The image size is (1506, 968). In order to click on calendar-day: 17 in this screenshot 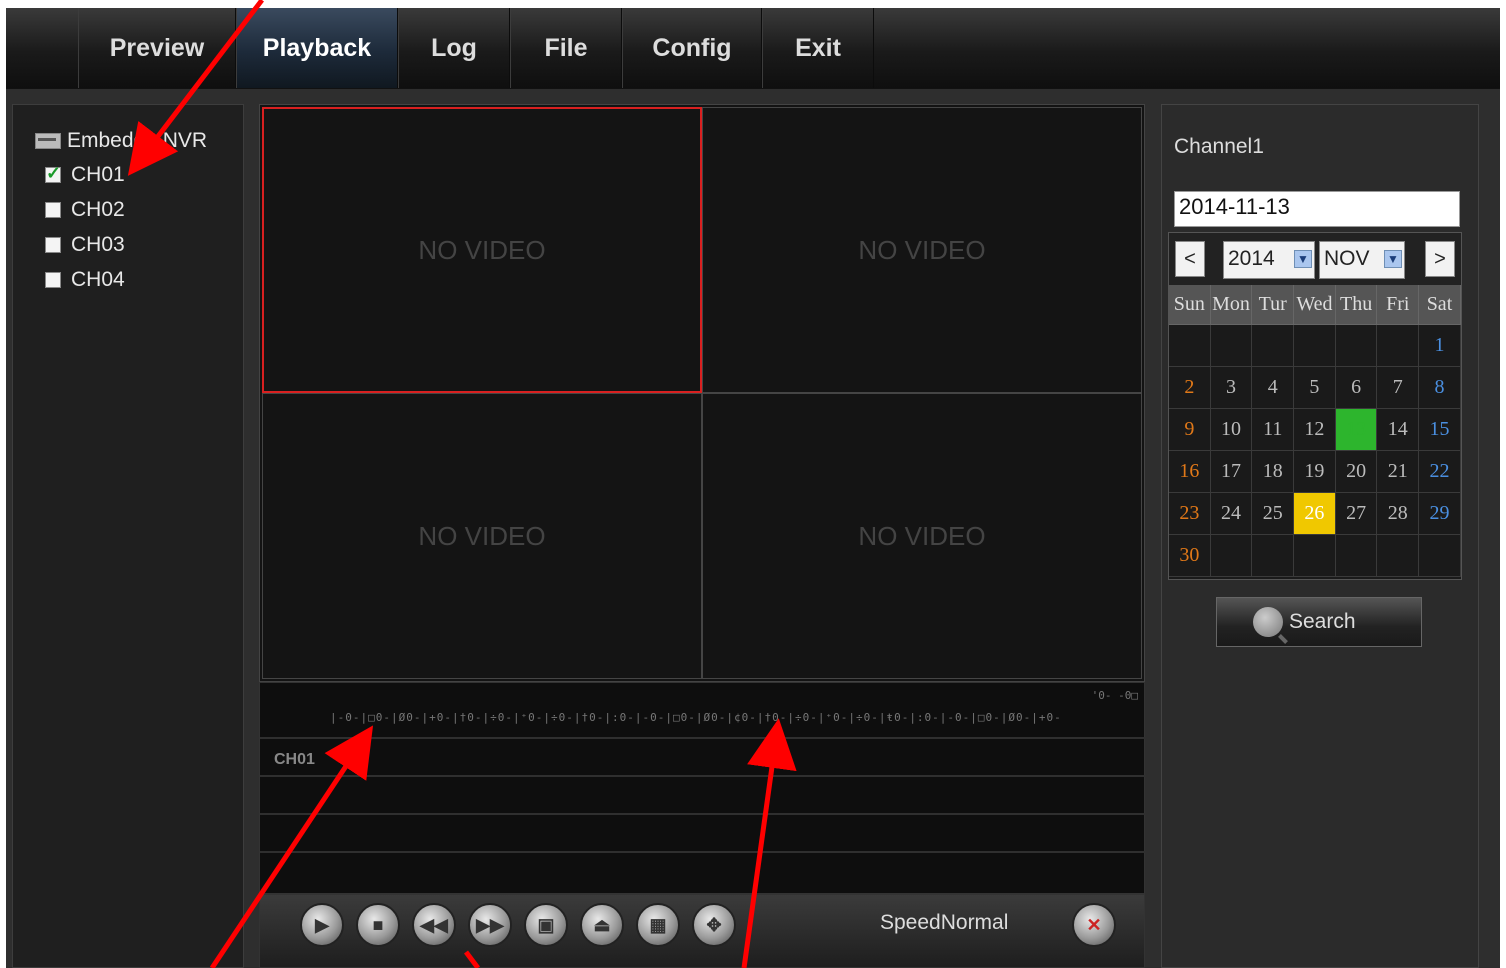, I will do `click(1231, 472)`.